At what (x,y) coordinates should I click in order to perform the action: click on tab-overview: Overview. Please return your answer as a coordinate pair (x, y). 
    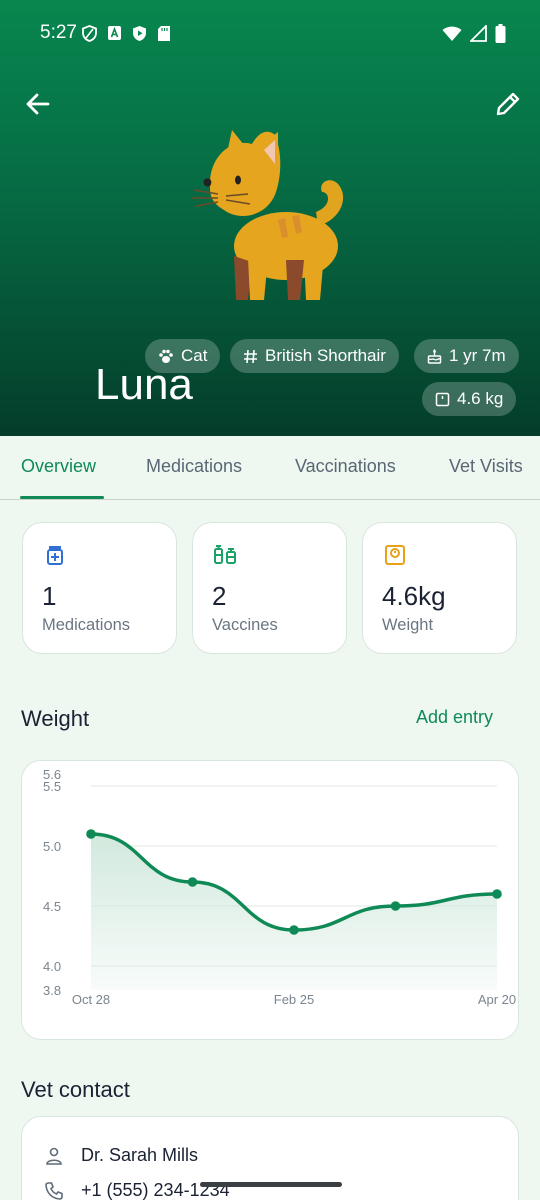
    Looking at the image, I should click on (58, 466).